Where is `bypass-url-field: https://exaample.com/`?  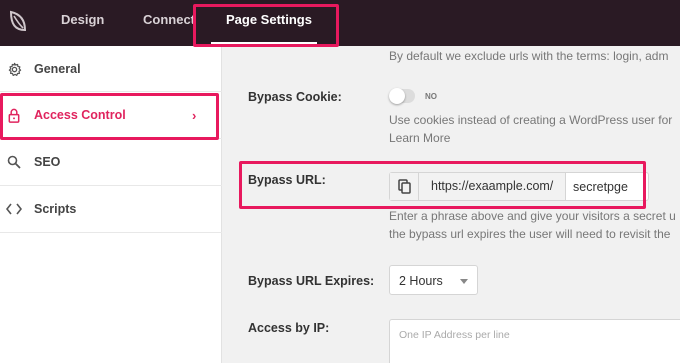 bypass-url-field: https://exaample.com/ is located at coordinates (519, 186).